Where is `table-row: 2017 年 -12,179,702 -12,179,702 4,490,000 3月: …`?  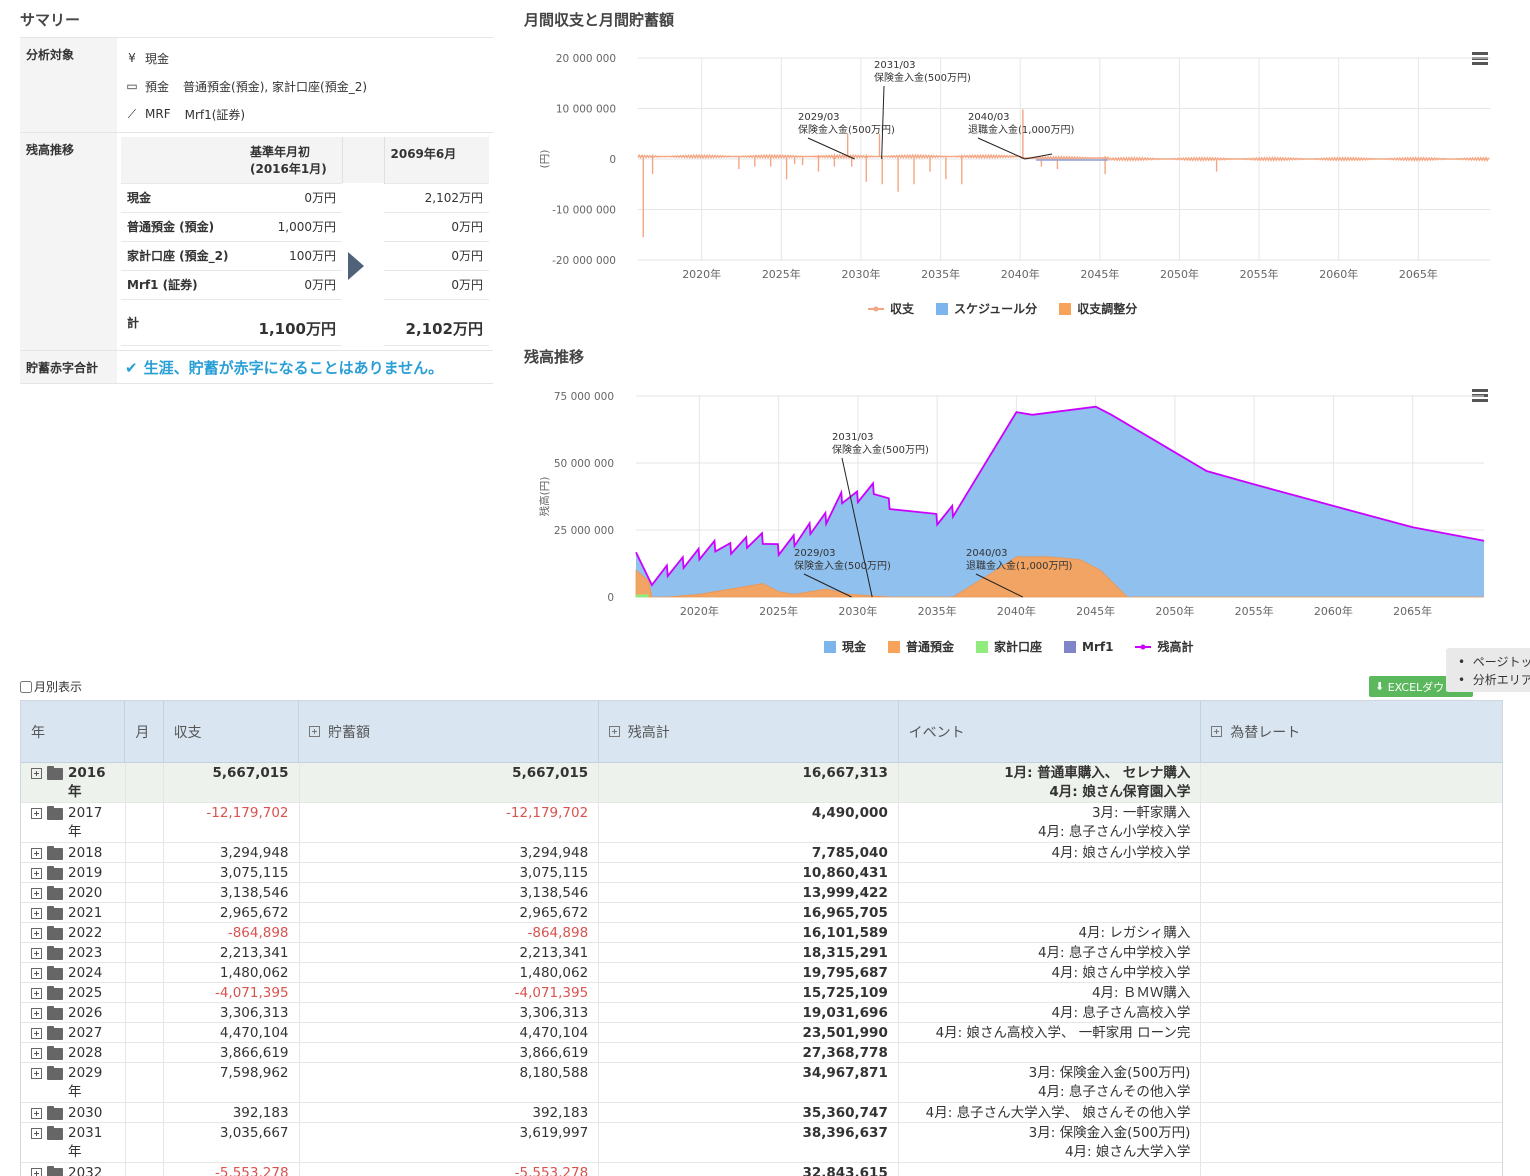
table-row: 2017 年 -12,179,702 -12,179,702 4,490,000 3月: … is located at coordinates (761, 823).